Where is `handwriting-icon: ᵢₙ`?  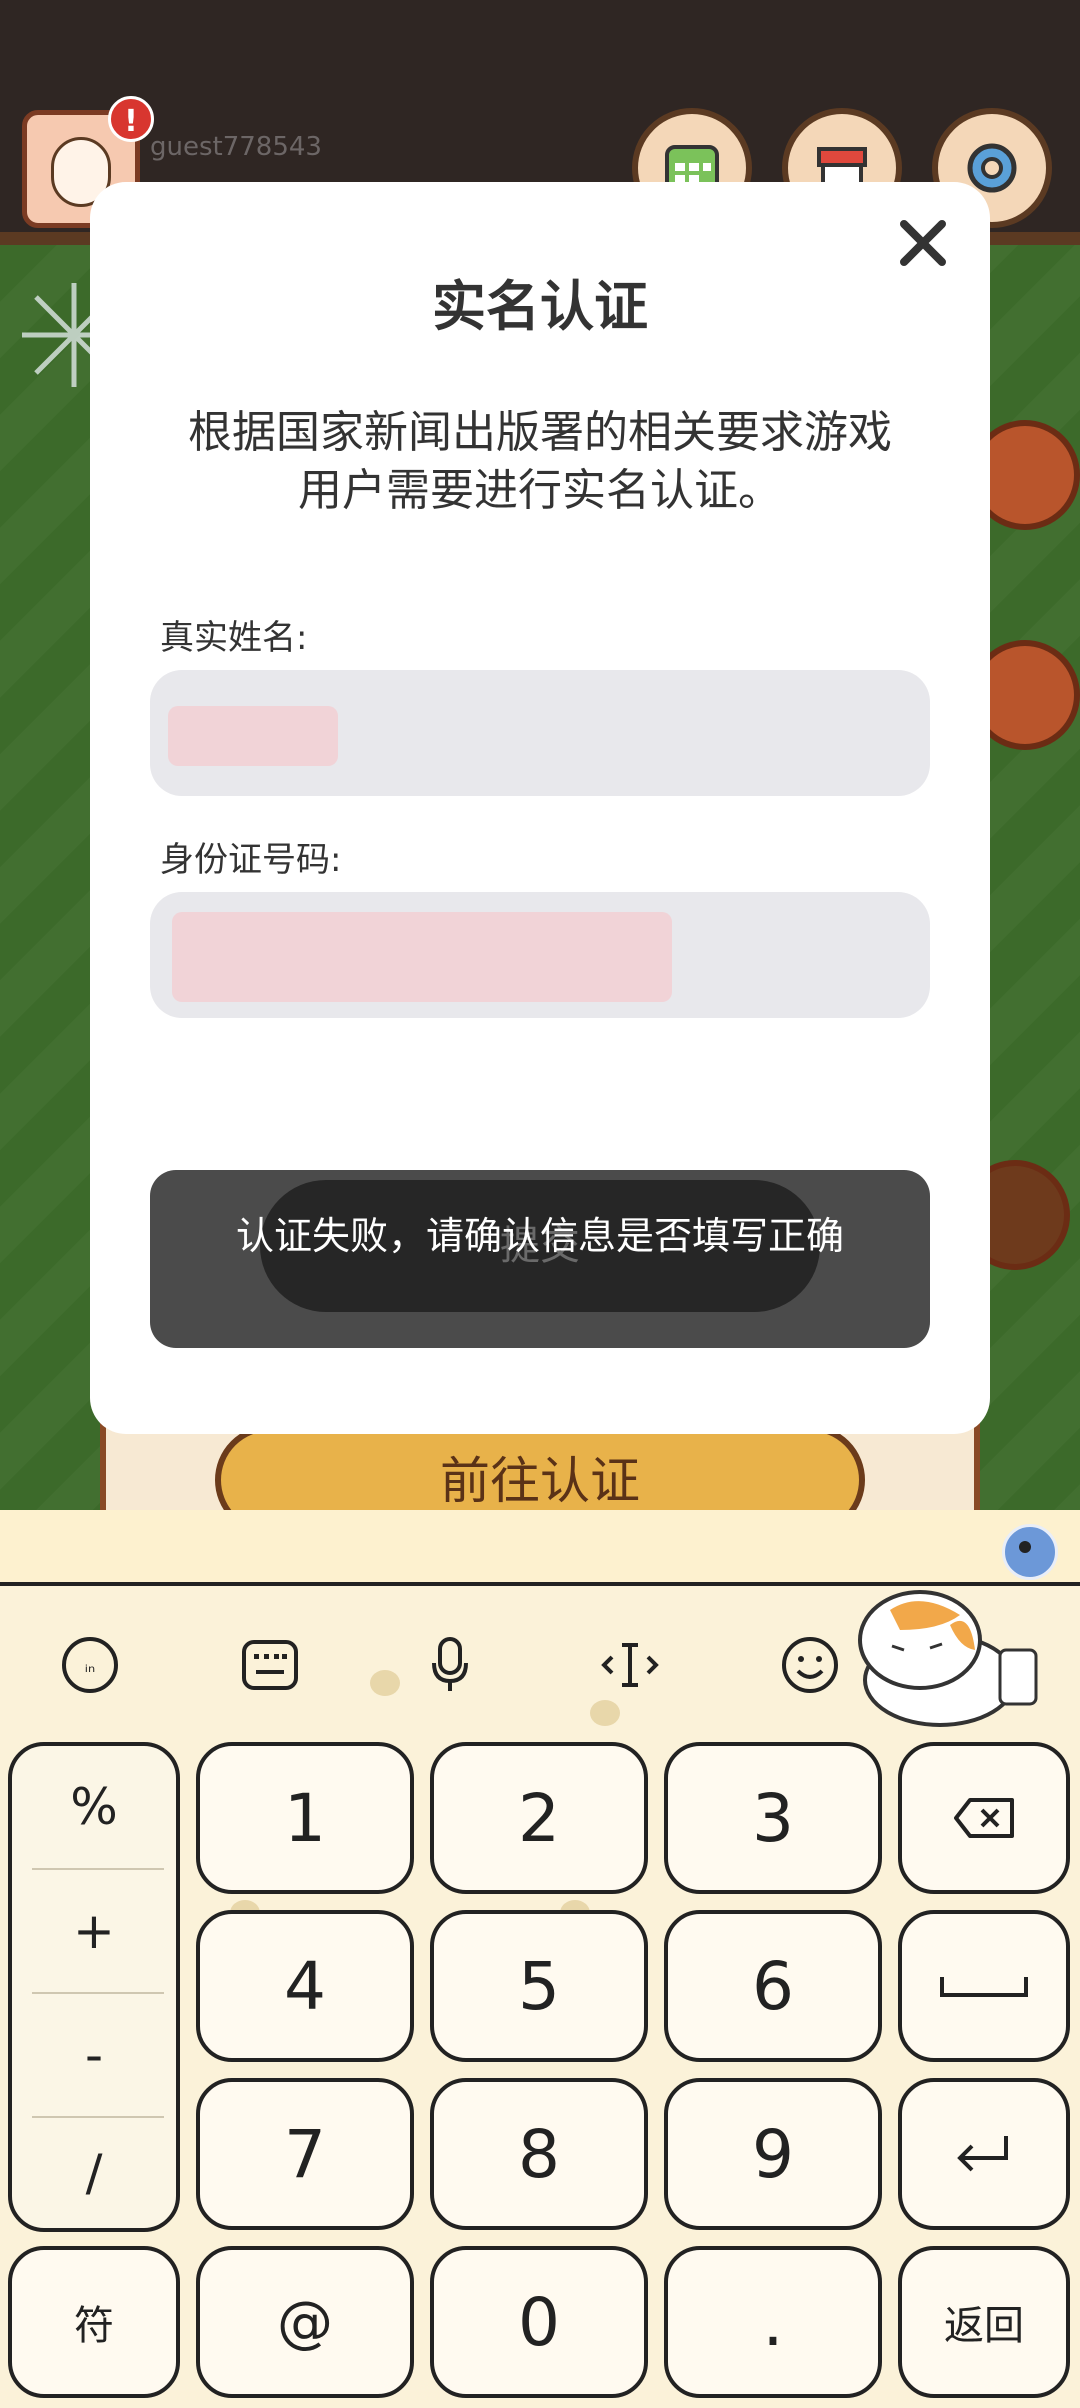
handwriting-icon: ᵢₙ is located at coordinates (90, 1665).